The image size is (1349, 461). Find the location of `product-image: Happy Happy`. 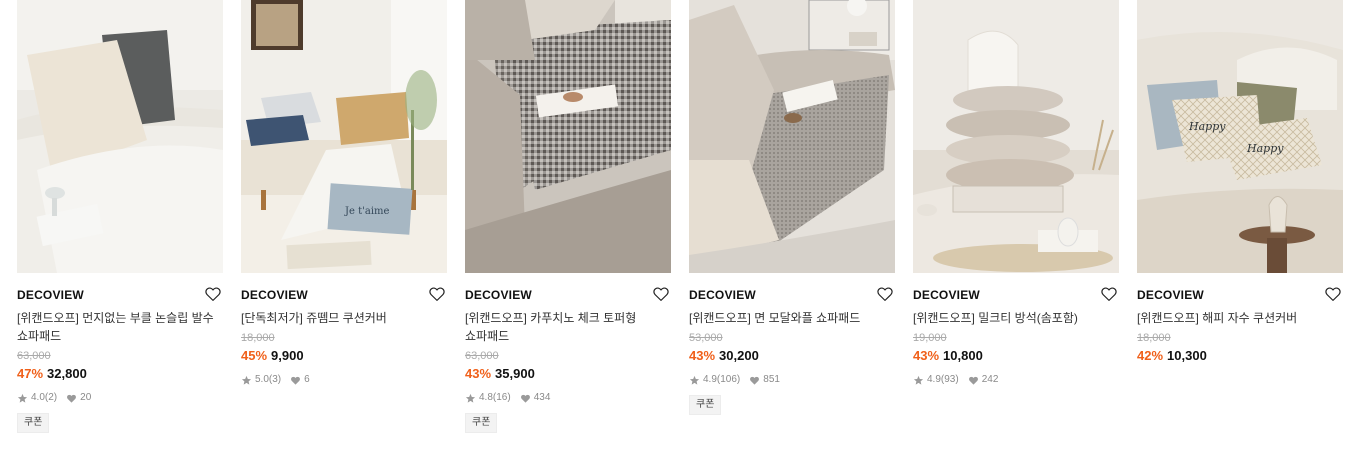

product-image: Happy Happy is located at coordinates (1240, 136).